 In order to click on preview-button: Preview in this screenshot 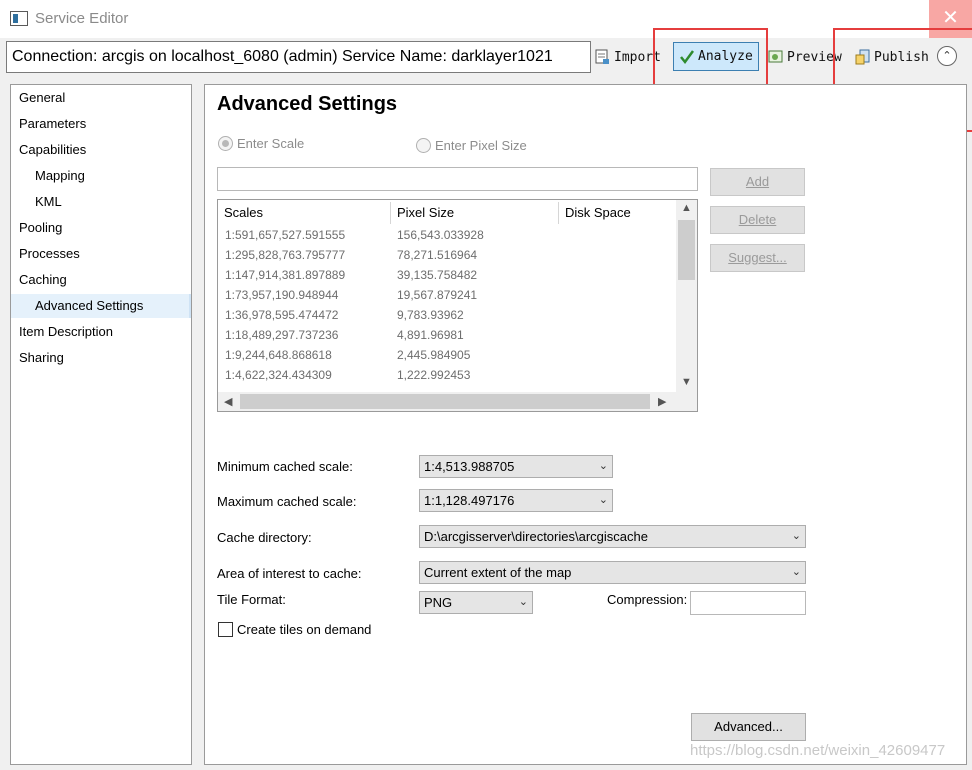, I will do `click(805, 57)`.